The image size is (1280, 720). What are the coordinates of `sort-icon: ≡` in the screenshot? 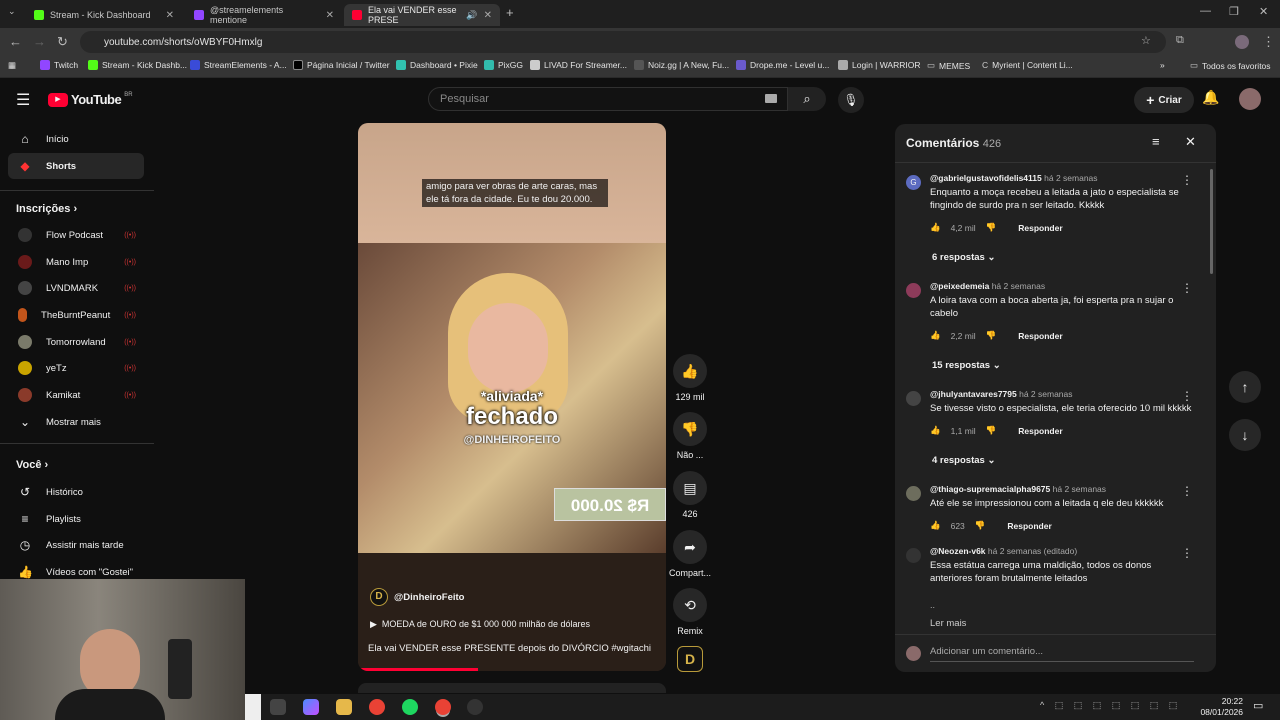 It's located at (1156, 141).